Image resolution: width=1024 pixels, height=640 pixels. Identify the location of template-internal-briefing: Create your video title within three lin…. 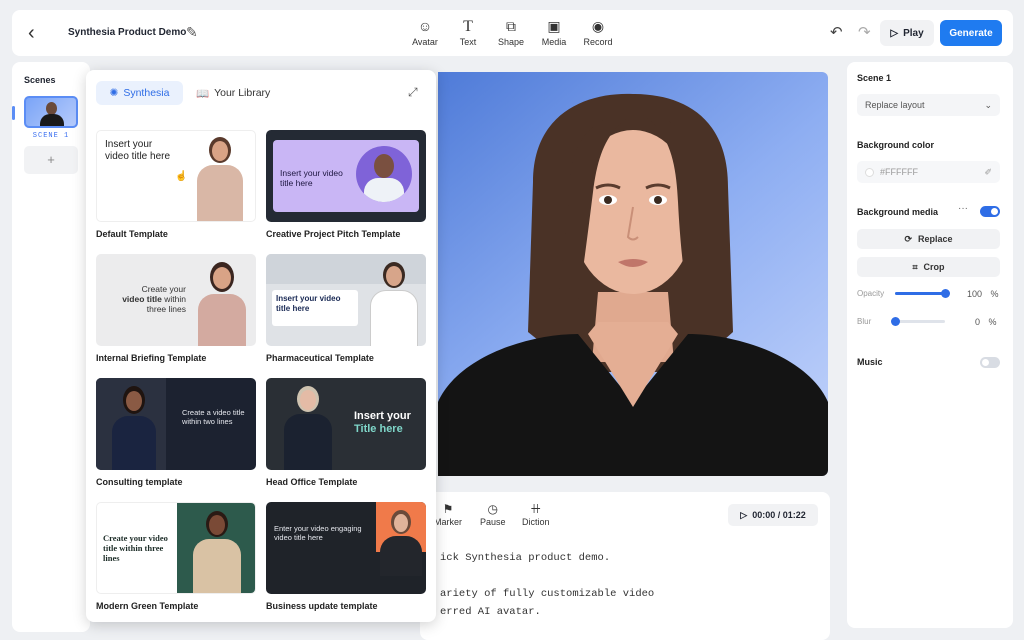
(176, 300).